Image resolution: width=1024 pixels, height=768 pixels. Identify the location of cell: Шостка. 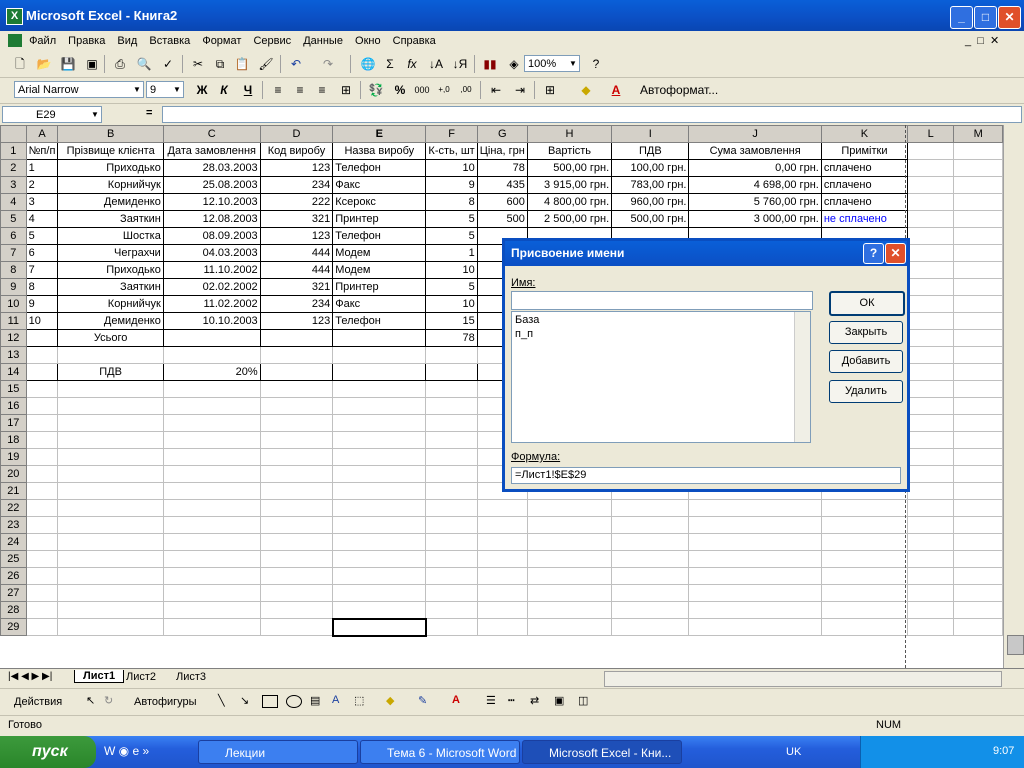
(110, 236).